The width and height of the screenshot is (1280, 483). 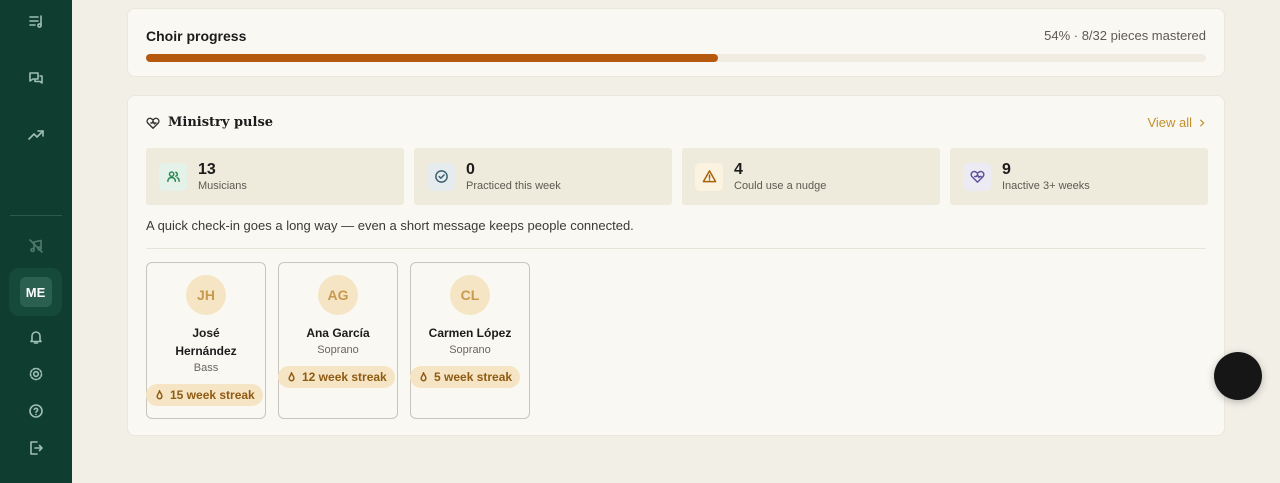 I want to click on muted-music-icon, so click(x=36, y=246).